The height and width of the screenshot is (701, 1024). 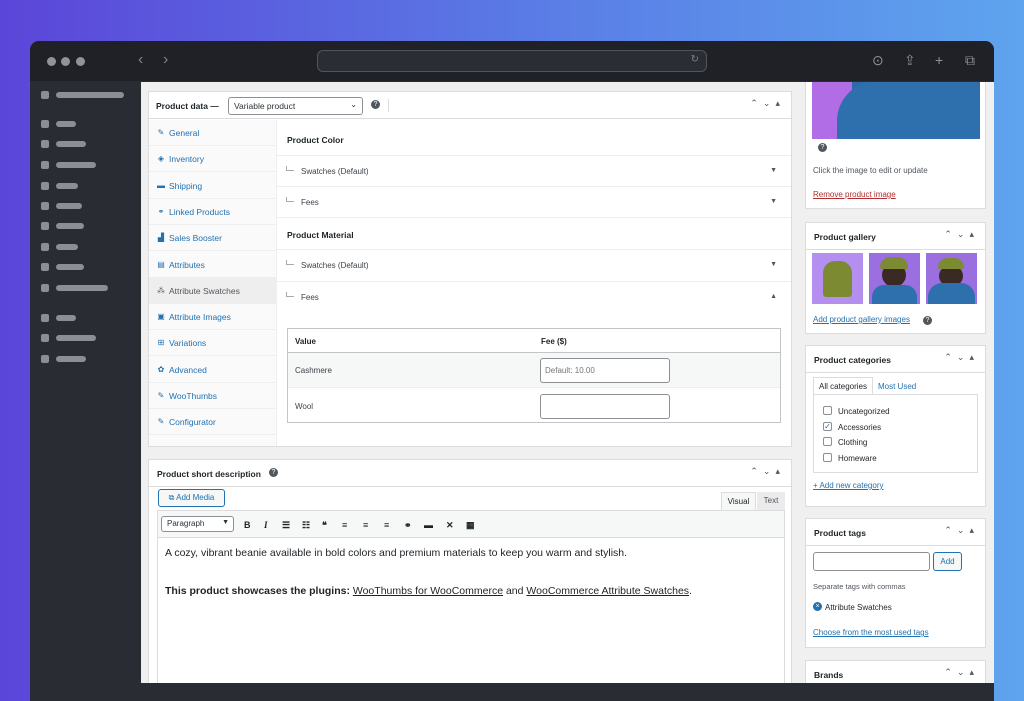 I want to click on new-tab-icon: +, so click(x=939, y=60).